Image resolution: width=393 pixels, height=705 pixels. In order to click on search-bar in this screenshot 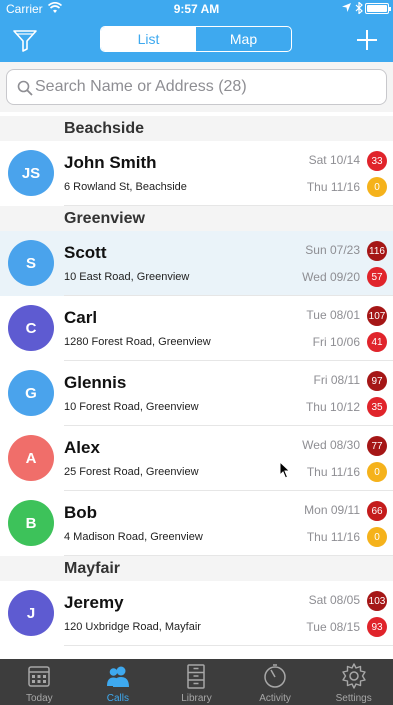, I will do `click(196, 87)`.